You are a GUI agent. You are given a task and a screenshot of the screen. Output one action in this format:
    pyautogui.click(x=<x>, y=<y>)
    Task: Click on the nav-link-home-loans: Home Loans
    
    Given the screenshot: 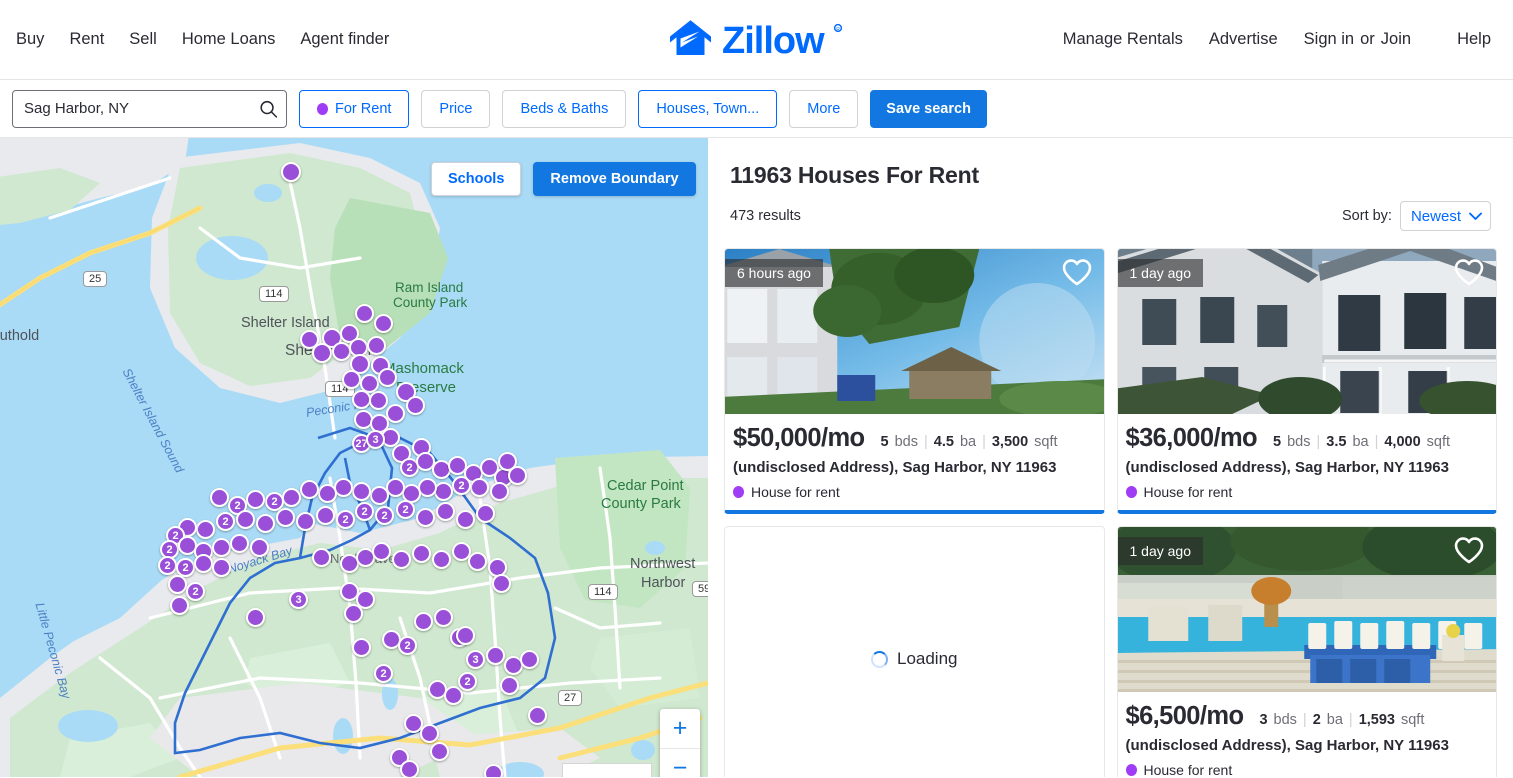 What is the action you would take?
    pyautogui.click(x=229, y=39)
    